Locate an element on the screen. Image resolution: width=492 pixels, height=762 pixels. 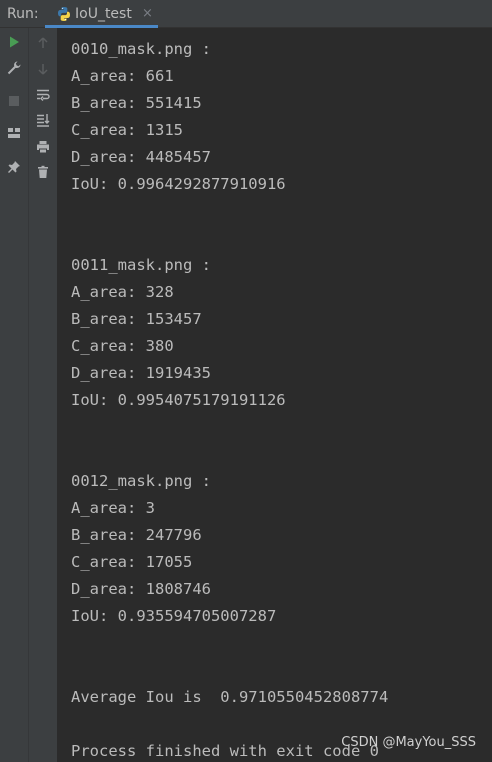
console-line: 0010_mask.png : is located at coordinates (141, 49).